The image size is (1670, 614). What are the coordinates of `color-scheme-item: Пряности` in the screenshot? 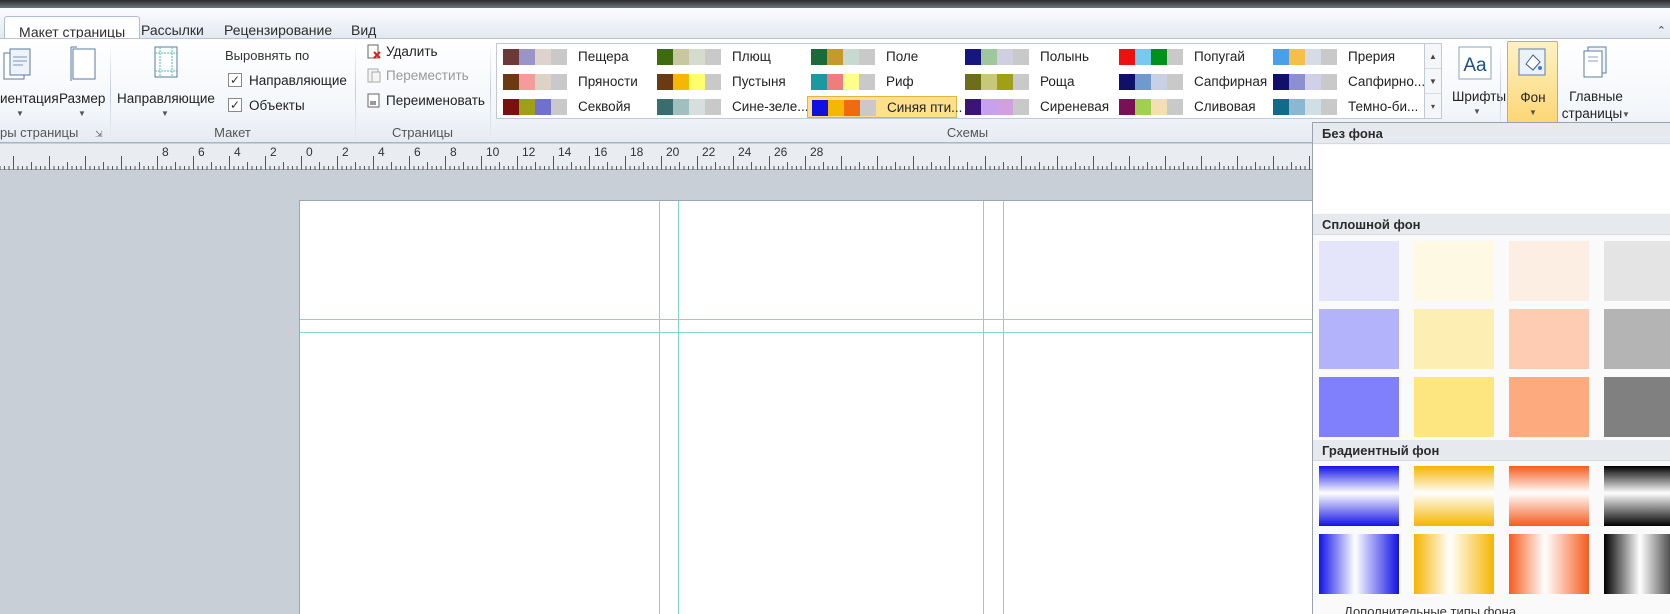 It's located at (574, 82).